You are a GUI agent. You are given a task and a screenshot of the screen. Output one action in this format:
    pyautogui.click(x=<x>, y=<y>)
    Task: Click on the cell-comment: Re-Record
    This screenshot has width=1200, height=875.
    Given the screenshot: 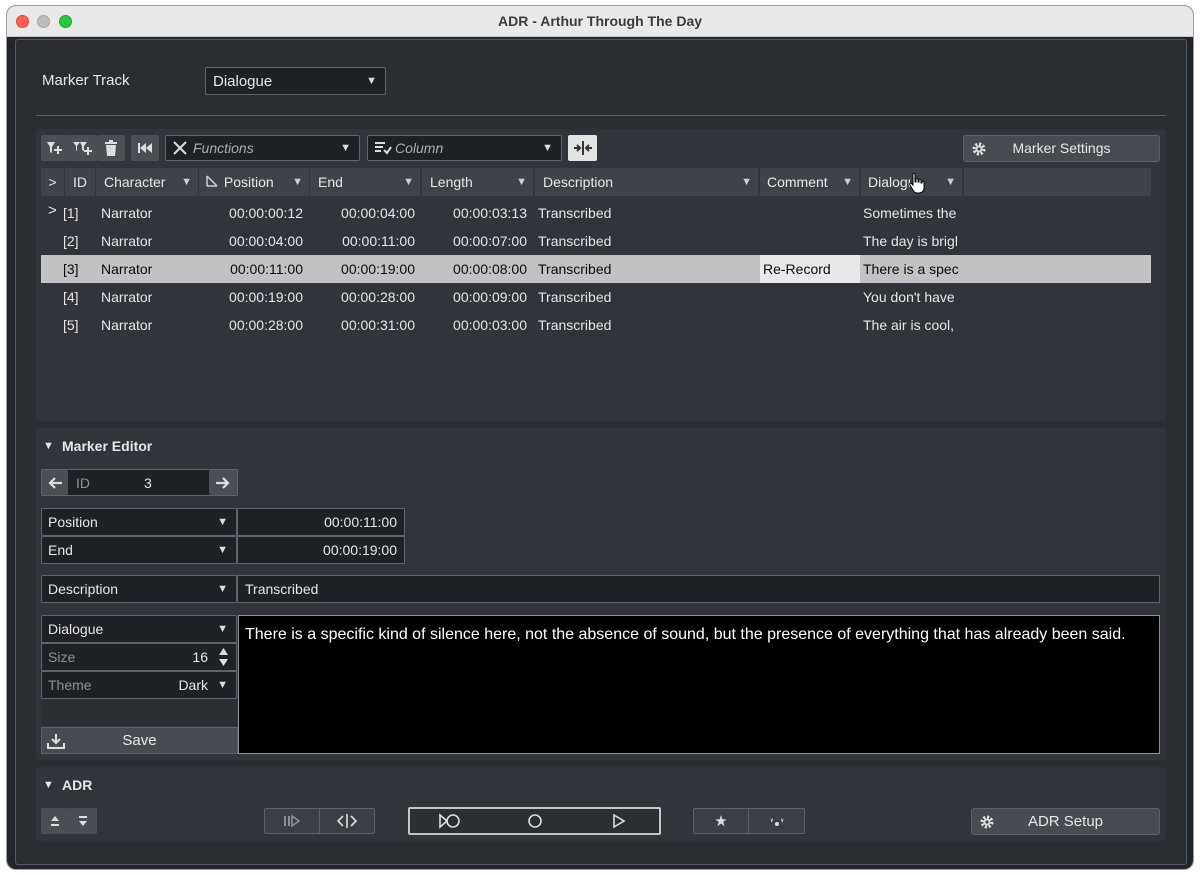 What is the action you would take?
    pyautogui.click(x=797, y=269)
    